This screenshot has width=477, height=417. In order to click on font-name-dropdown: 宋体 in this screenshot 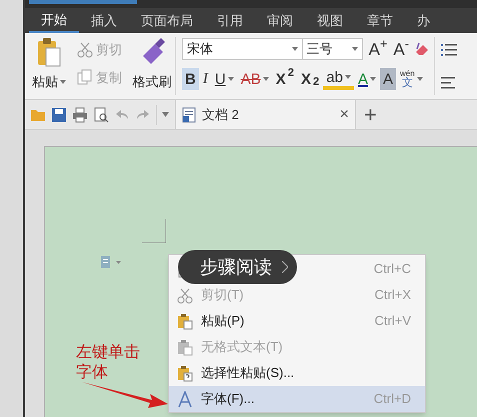, I will do `click(242, 49)`.